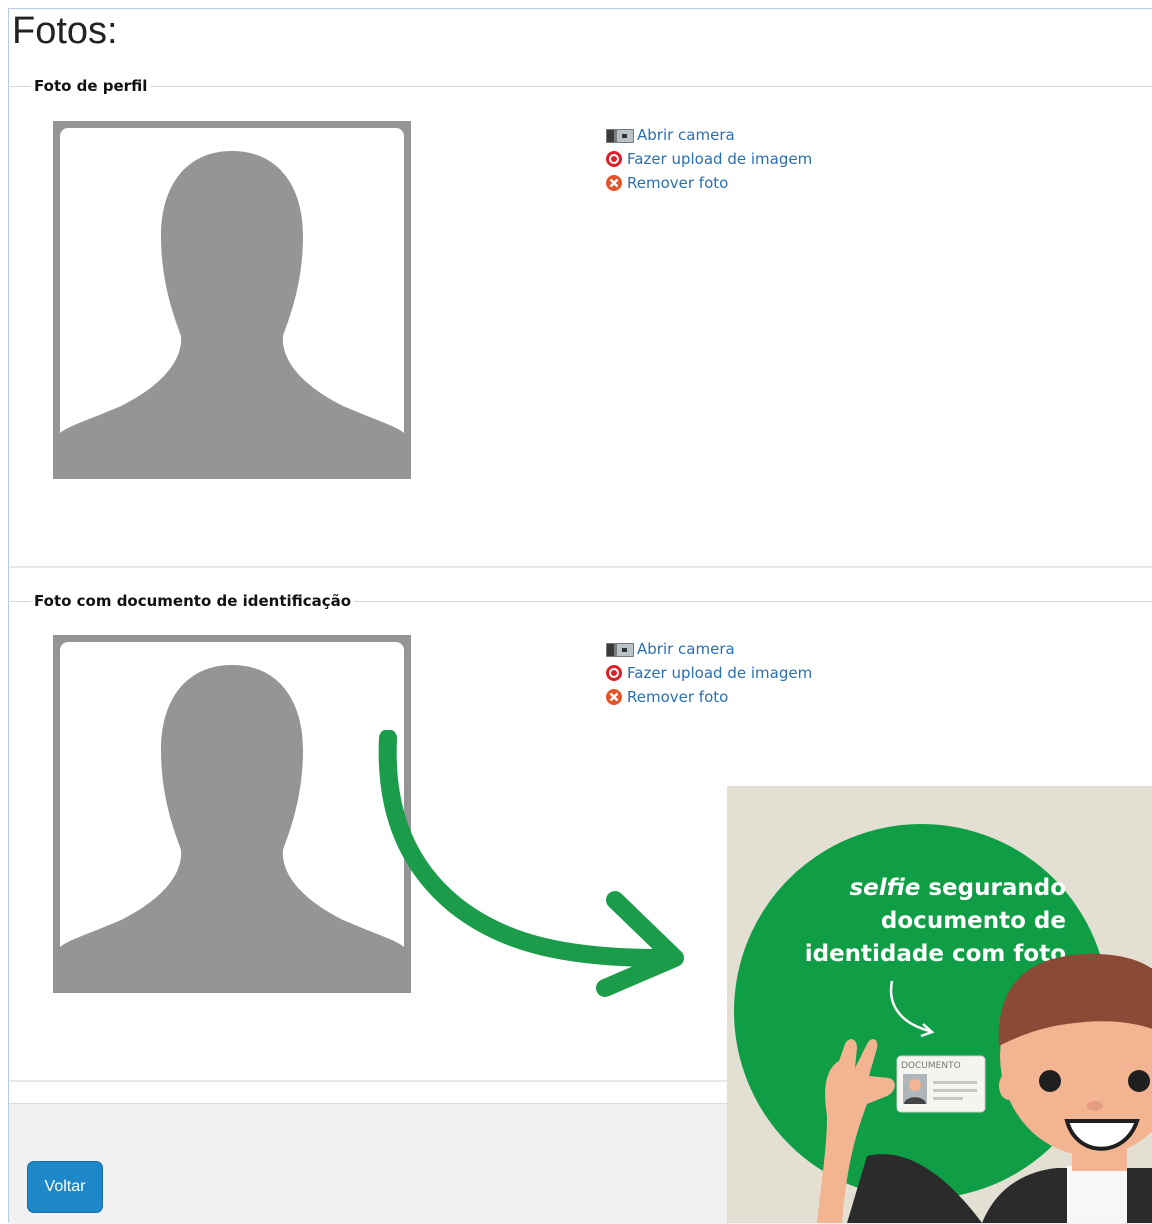 This screenshot has width=1152, height=1224. I want to click on selfie-person-icon: DOCUMENTO, so click(984, 1088).